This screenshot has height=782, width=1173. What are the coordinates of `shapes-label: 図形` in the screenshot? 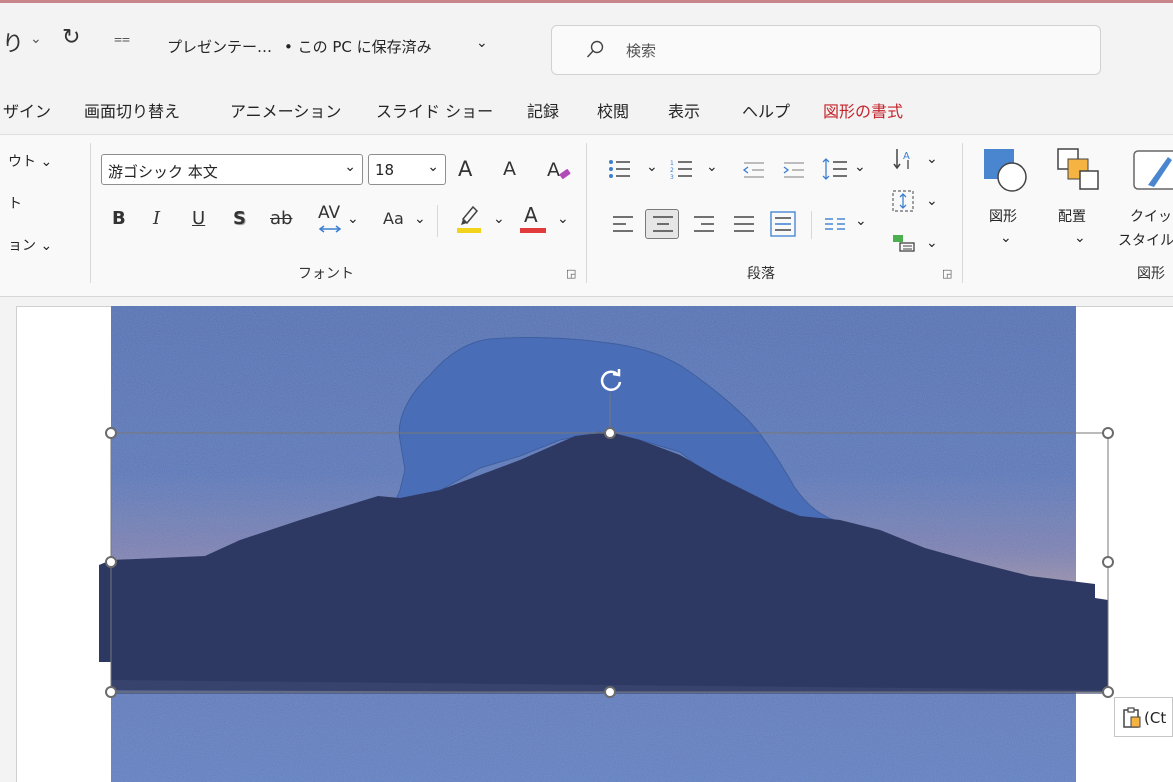 It's located at (1003, 216).